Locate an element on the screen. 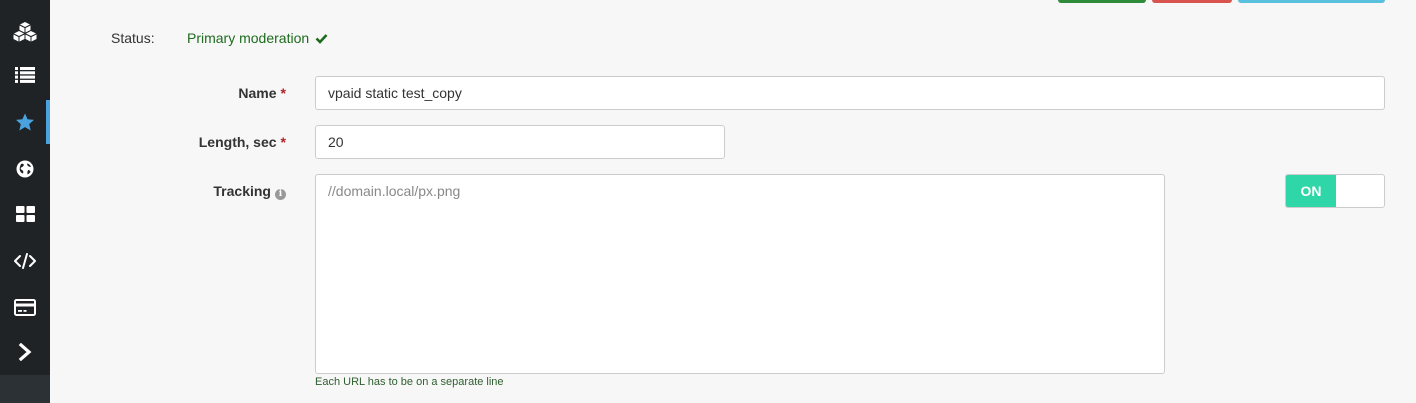 The height and width of the screenshot is (403, 1416). status-text: Primary moderation is located at coordinates (248, 38).